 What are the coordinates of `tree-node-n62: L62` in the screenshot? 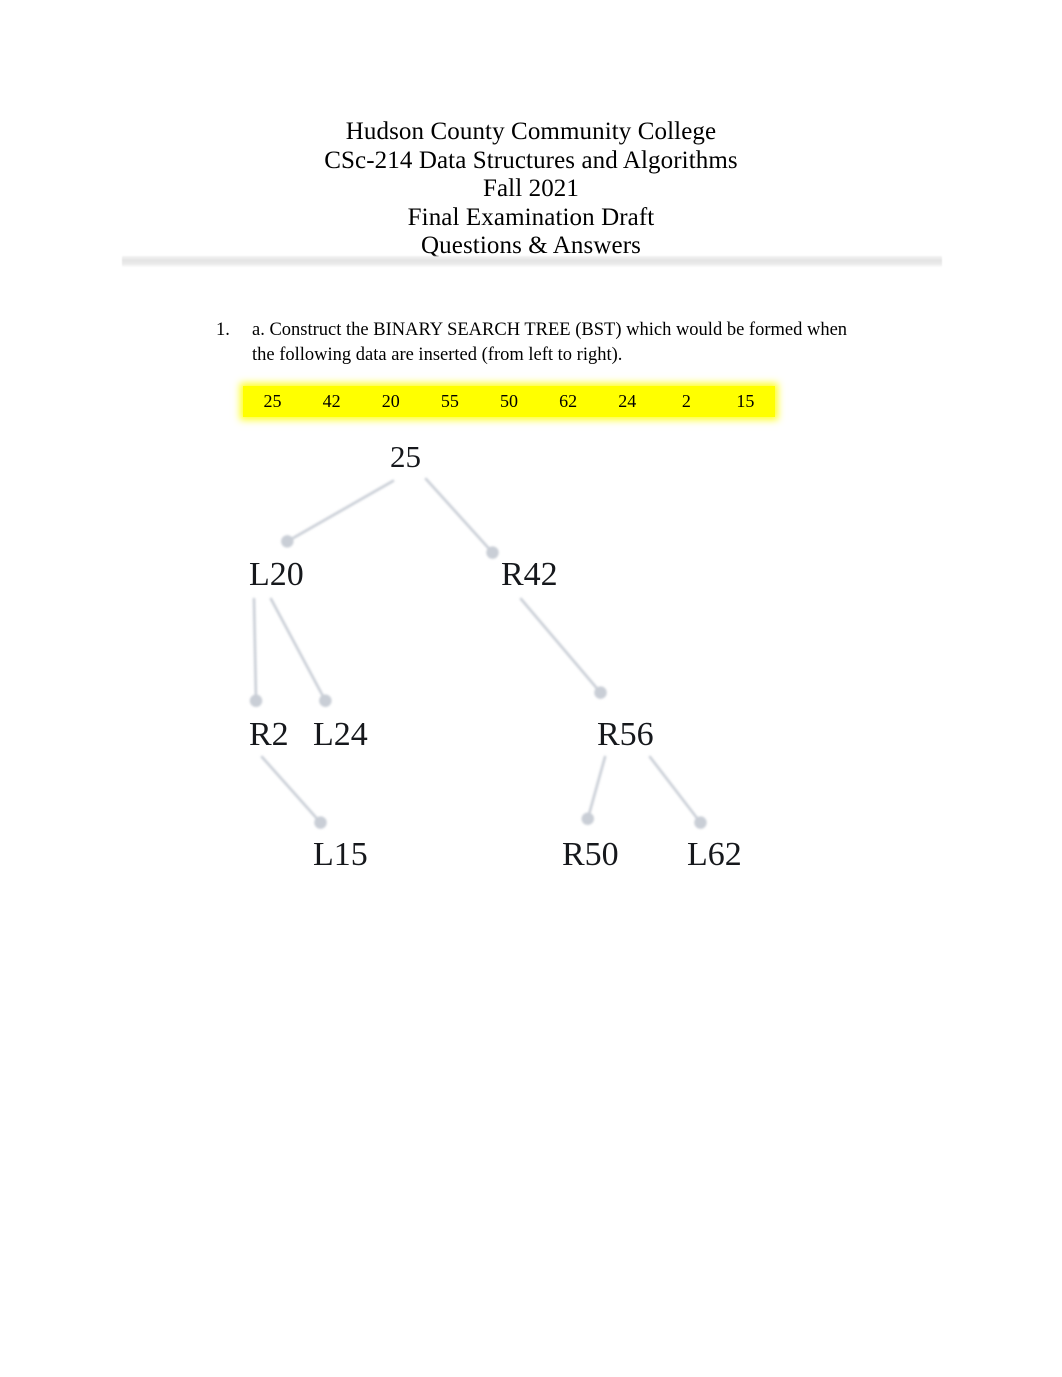 It's located at (714, 854).